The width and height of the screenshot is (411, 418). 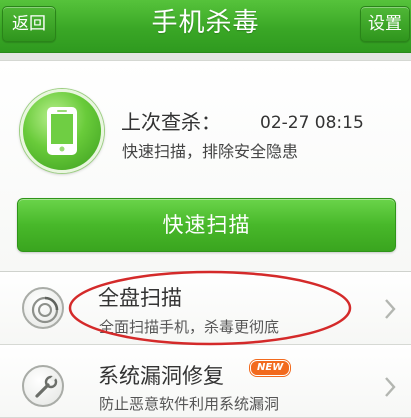 What do you see at coordinates (62, 131) in the screenshot?
I see `phone-icon` at bounding box center [62, 131].